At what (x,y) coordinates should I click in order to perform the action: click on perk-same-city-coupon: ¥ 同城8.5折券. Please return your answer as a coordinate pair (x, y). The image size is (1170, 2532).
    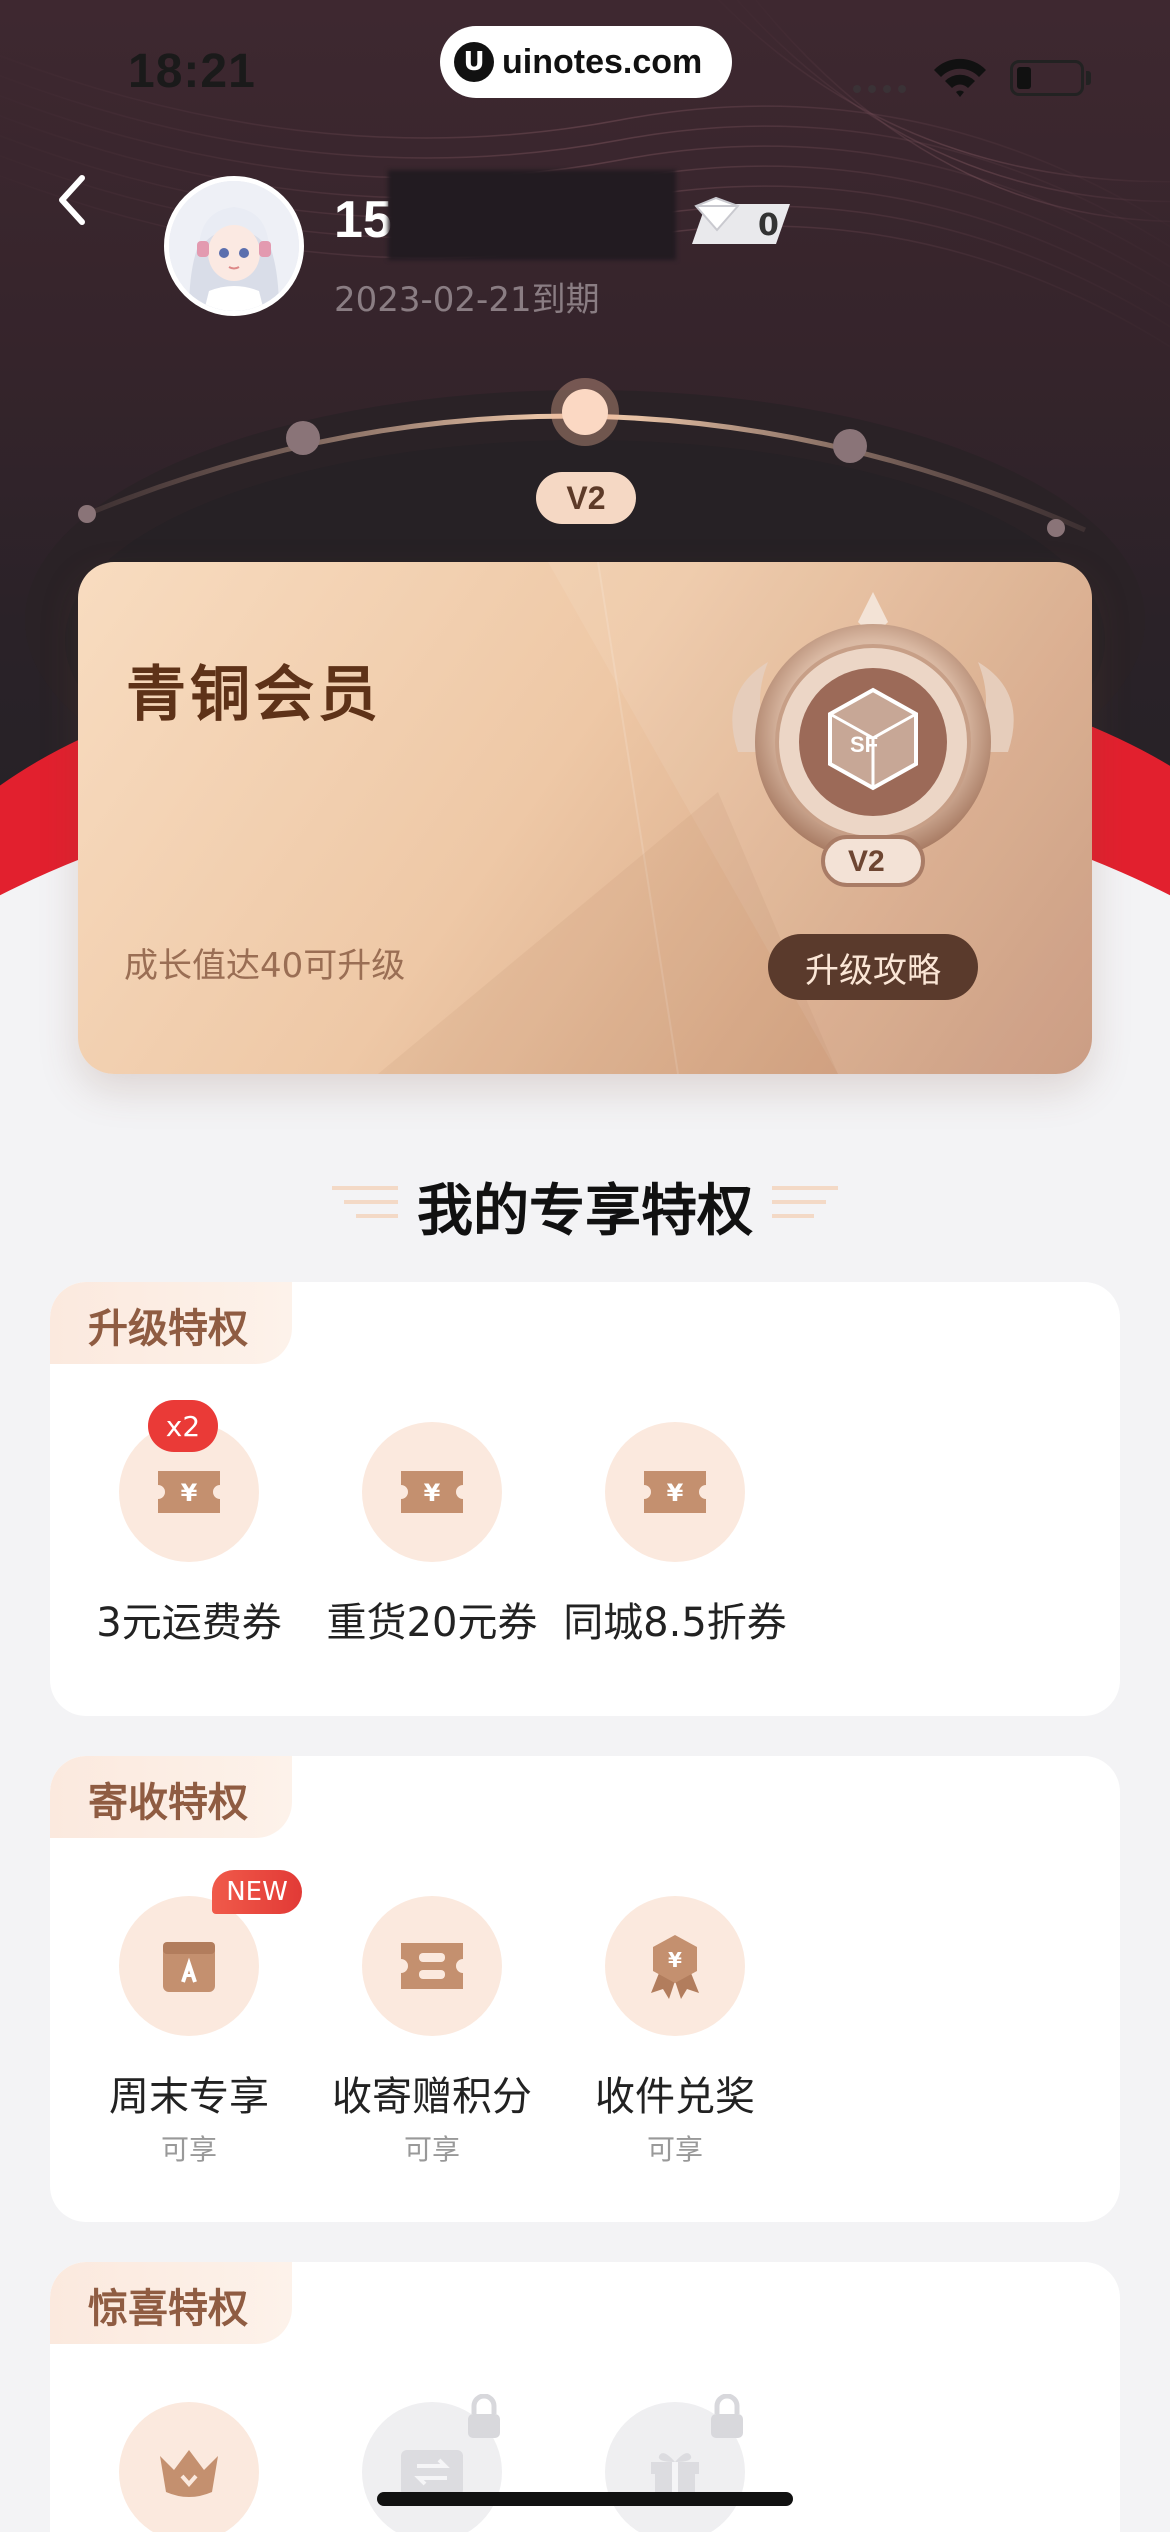
    Looking at the image, I should click on (675, 1535).